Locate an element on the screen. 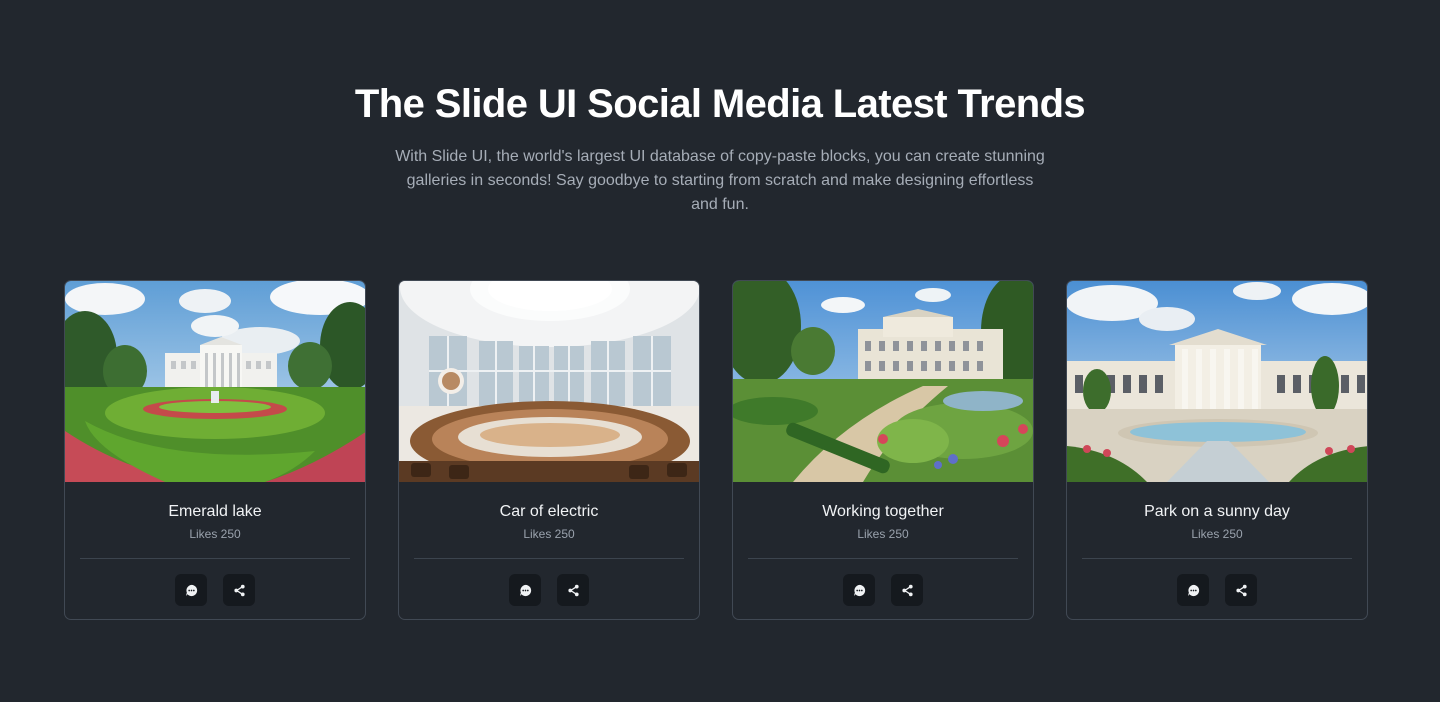 This screenshot has height=702, width=1440. card-title: Working together is located at coordinates (883, 511).